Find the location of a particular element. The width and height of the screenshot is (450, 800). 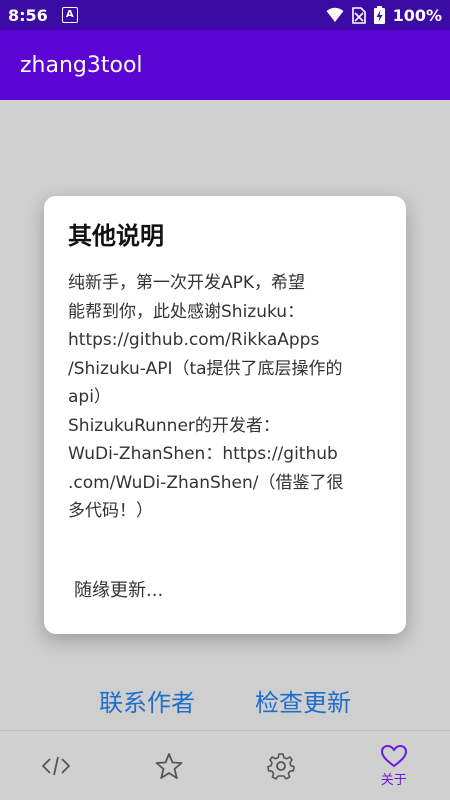

action-links: 联系作者 检查更新 is located at coordinates (225, 701).